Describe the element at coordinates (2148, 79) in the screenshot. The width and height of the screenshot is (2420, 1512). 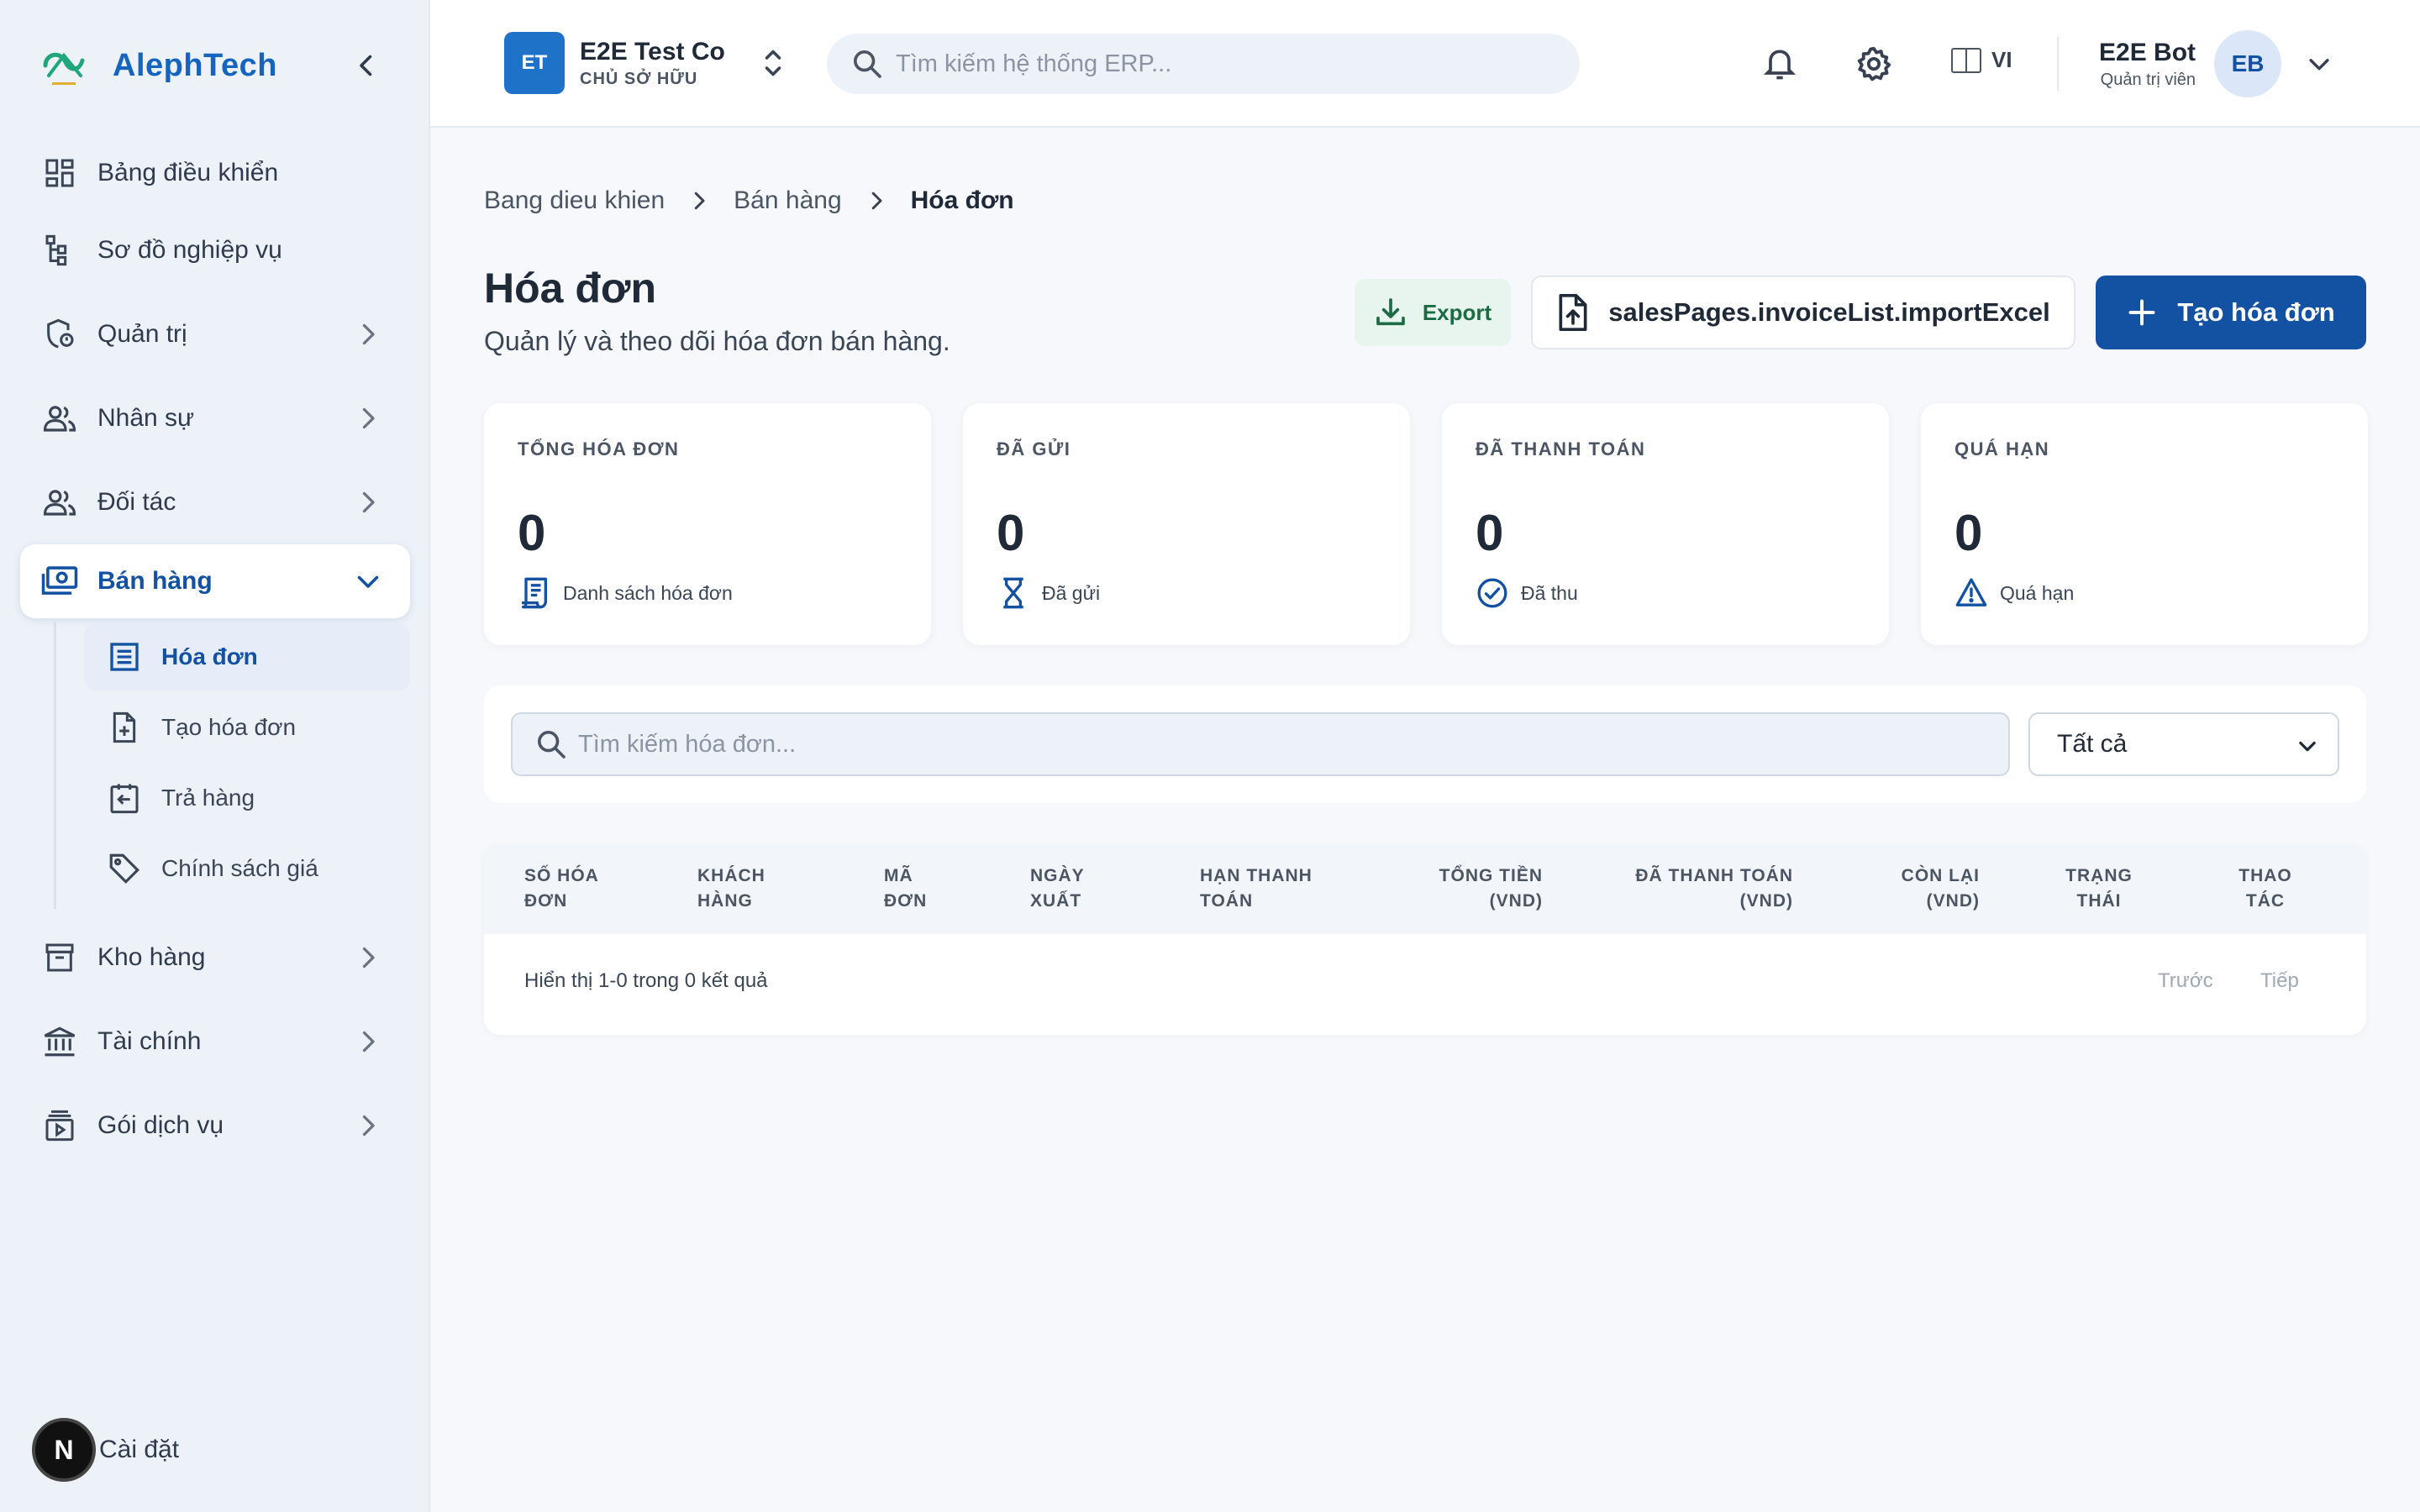
I see `user-role: Quản trị viên` at that location.